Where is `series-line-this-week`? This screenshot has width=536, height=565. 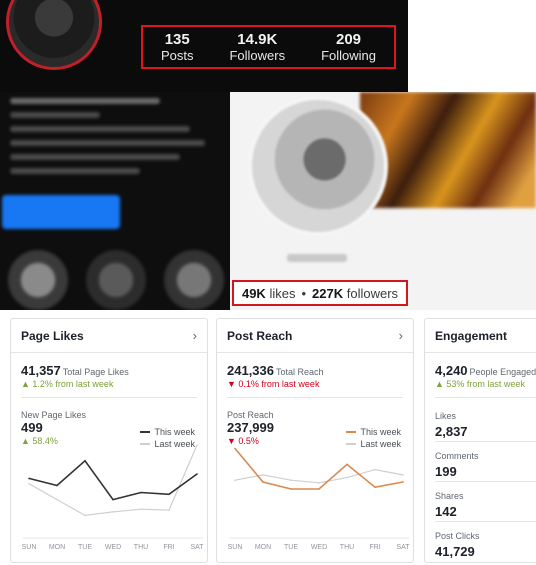
series-line-this-week is located at coordinates (113, 480).